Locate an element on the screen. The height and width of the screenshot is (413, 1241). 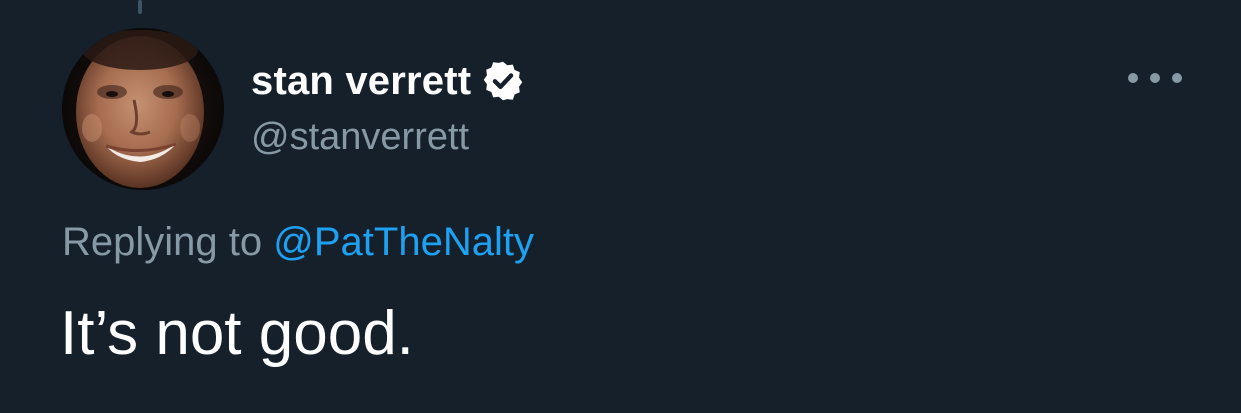
thread-connector-line is located at coordinates (140, 7).